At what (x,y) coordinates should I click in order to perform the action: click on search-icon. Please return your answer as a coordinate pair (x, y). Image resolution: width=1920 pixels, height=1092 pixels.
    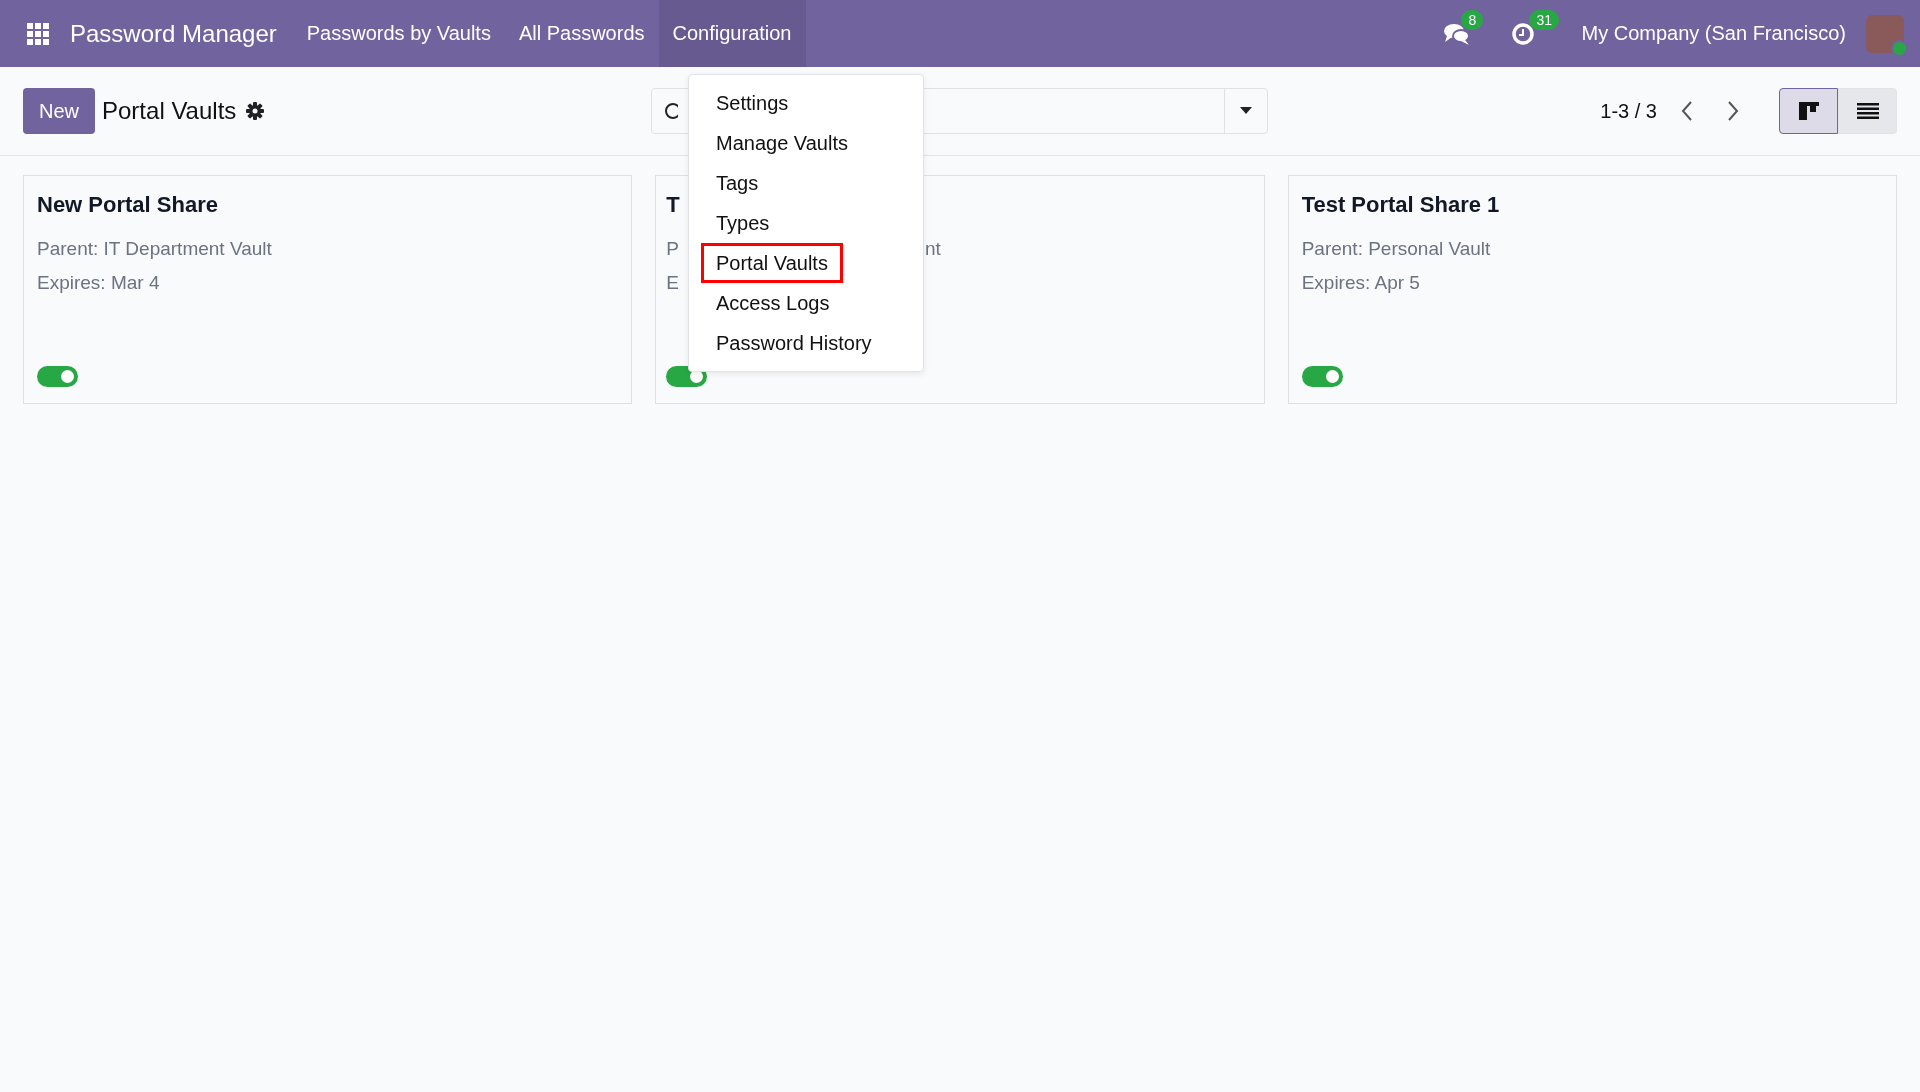
    Looking at the image, I should click on (671, 111).